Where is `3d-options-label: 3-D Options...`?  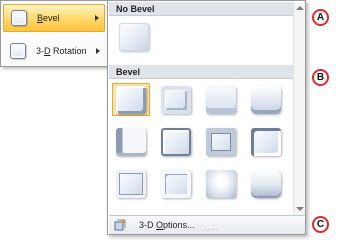 3d-options-label: 3-D Options... is located at coordinates (167, 225).